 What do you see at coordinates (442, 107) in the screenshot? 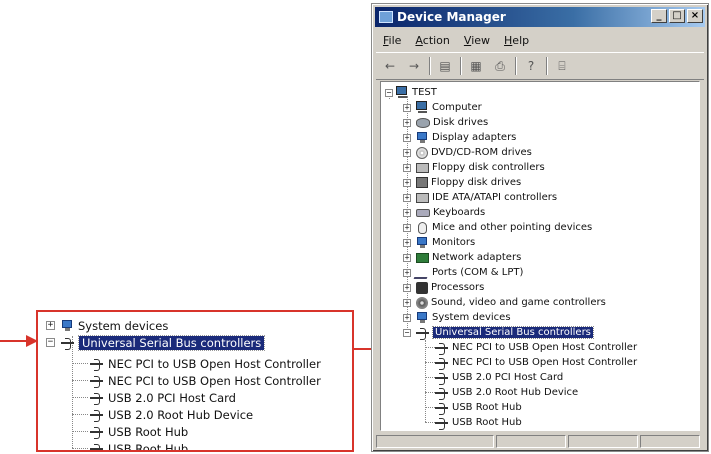
I see `tree-category-computer: + Computer` at bounding box center [442, 107].